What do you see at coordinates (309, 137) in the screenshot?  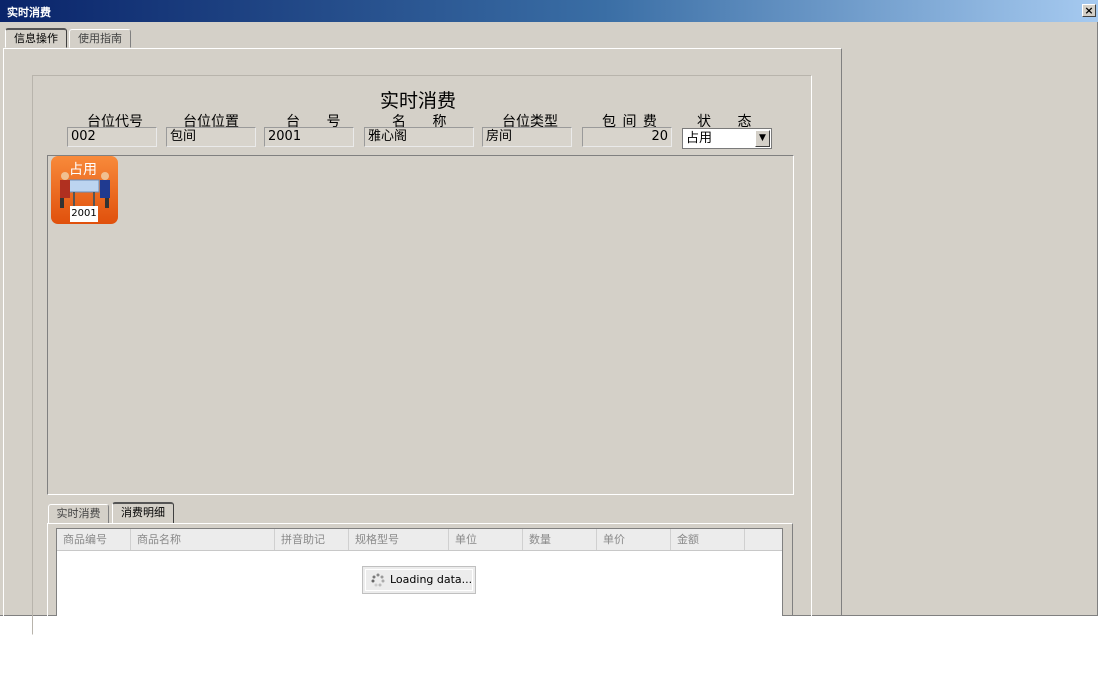 I see `number-field: 2001` at bounding box center [309, 137].